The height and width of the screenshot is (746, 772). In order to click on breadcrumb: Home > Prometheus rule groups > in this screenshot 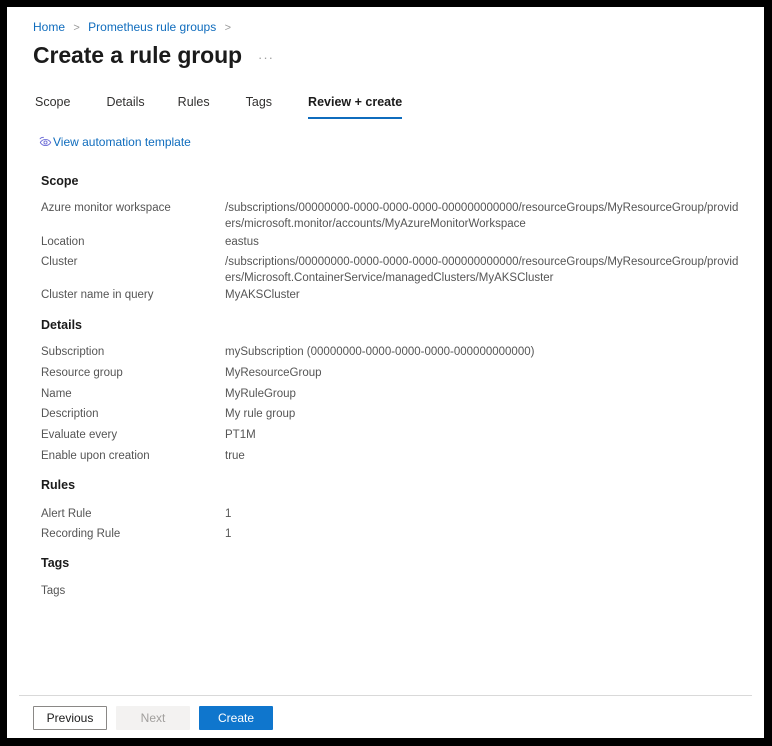, I will do `click(134, 27)`.